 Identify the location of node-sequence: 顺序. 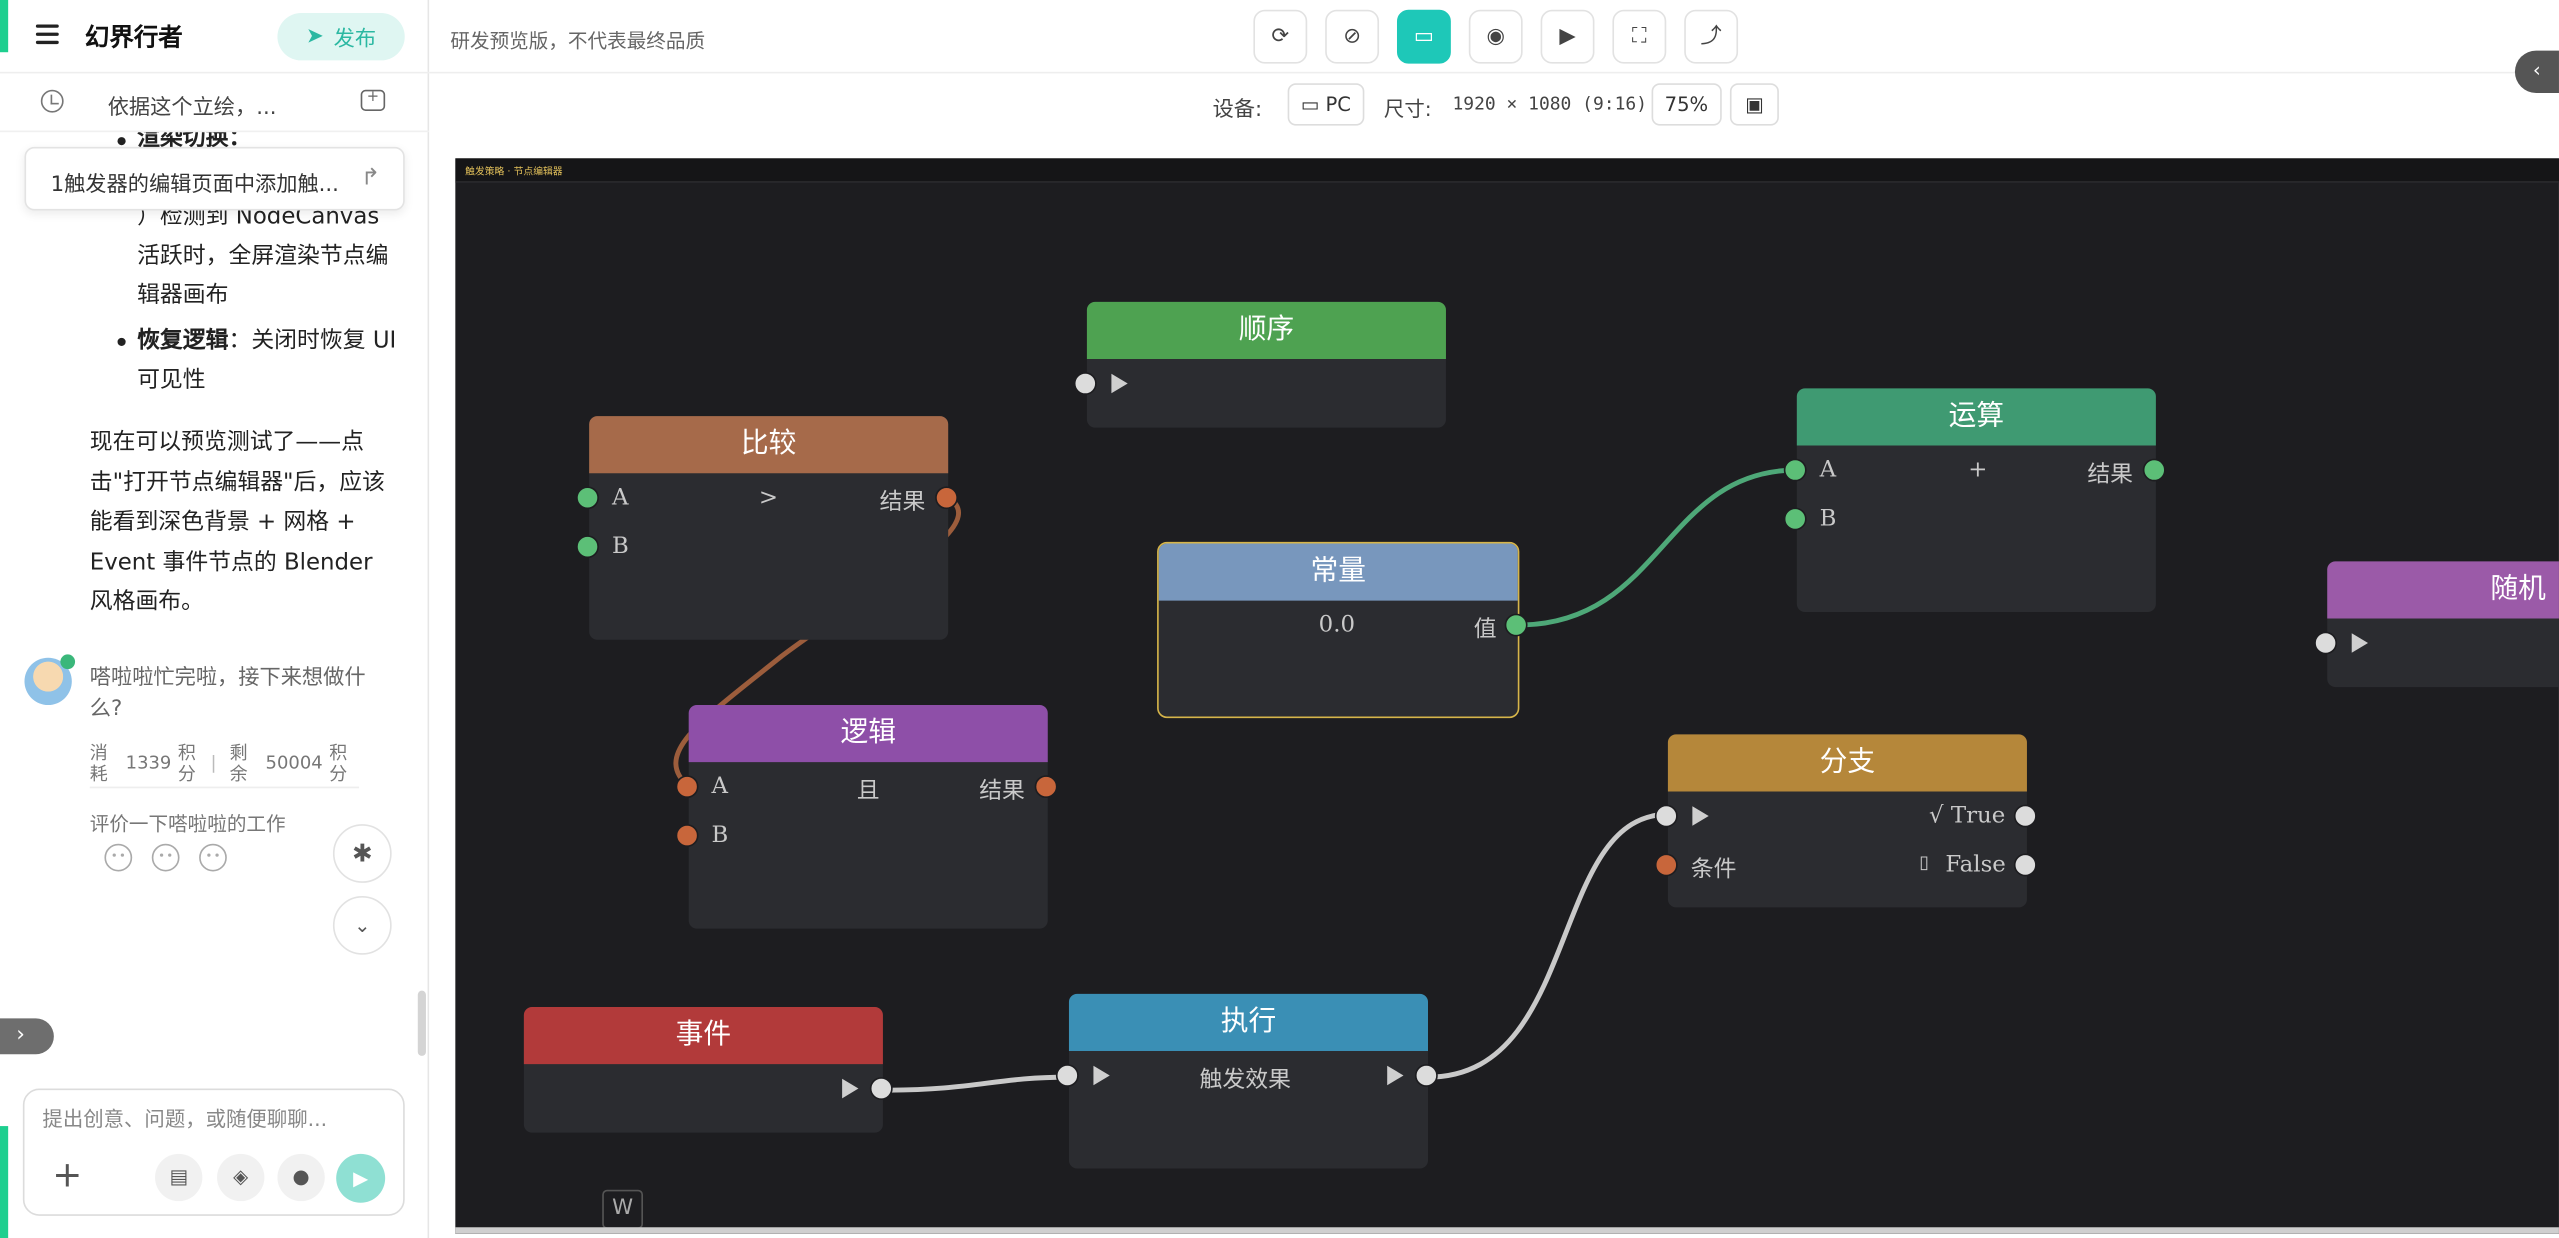
(1259, 364).